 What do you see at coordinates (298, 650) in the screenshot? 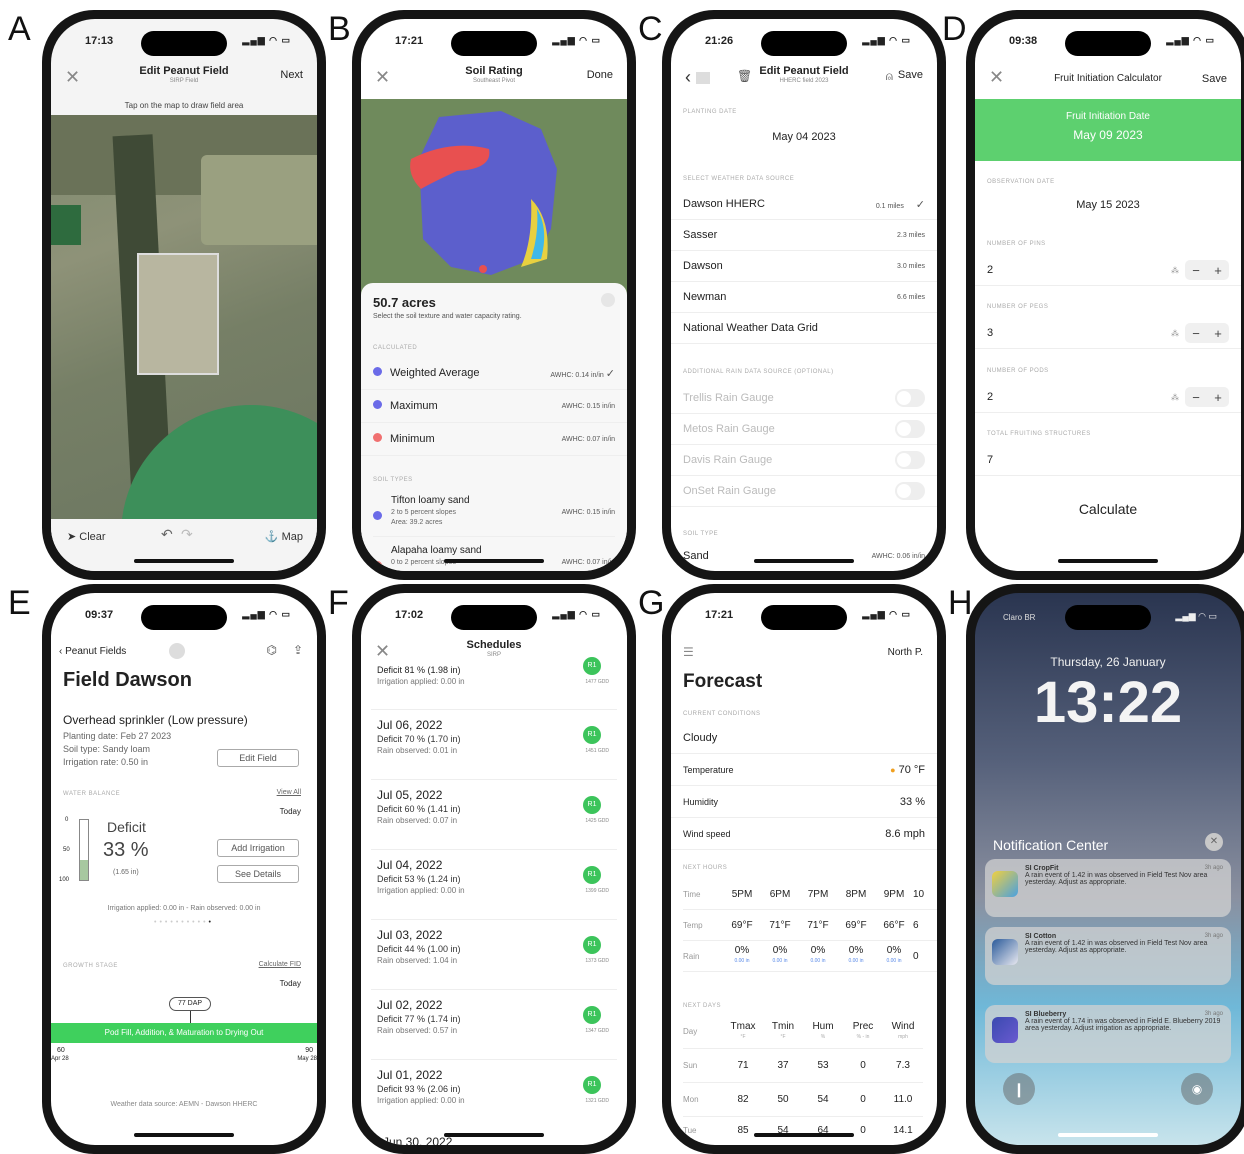
I see `share-icon: ⇪` at bounding box center [298, 650].